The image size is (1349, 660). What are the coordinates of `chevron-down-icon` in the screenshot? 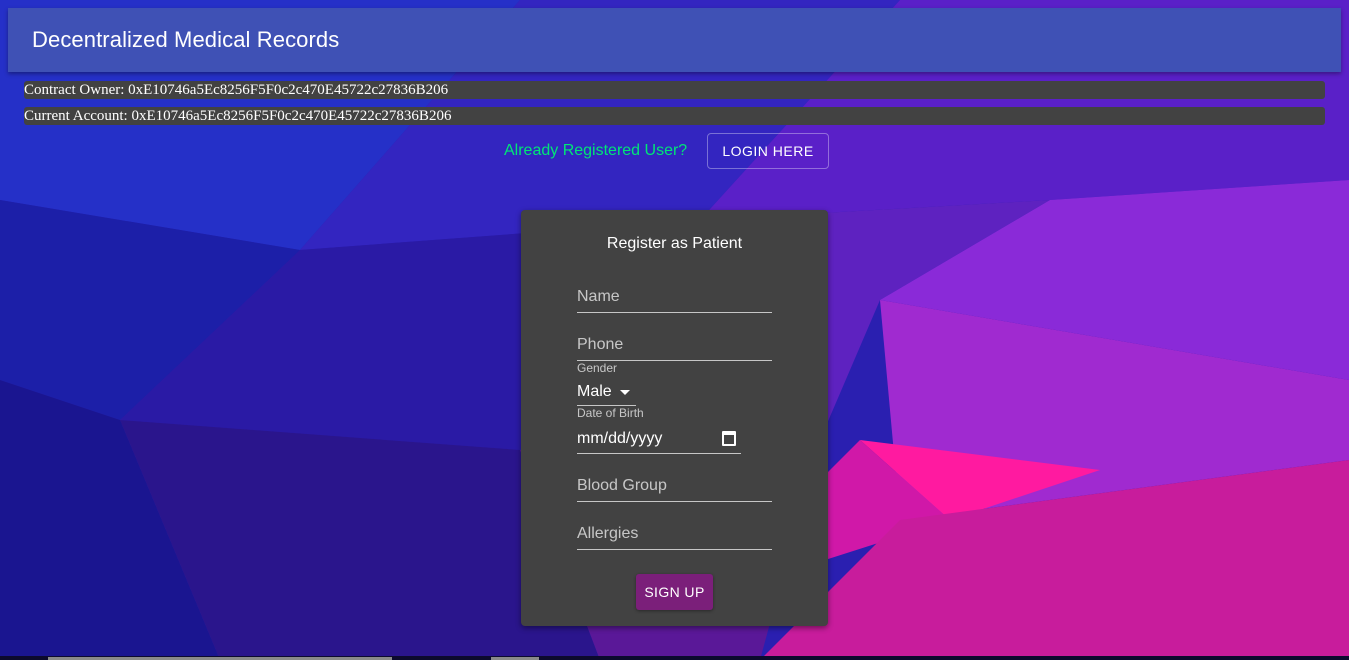 It's located at (624, 392).